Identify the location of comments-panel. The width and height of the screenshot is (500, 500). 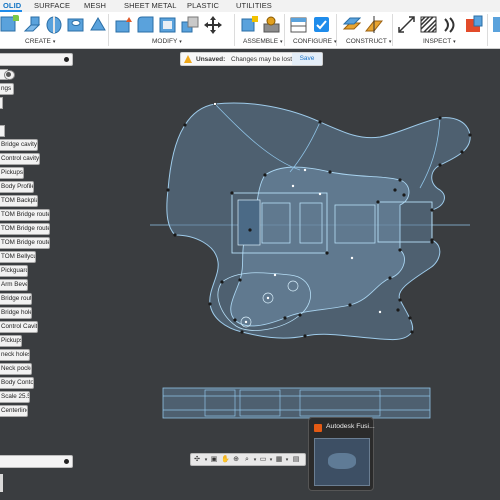
(36, 461).